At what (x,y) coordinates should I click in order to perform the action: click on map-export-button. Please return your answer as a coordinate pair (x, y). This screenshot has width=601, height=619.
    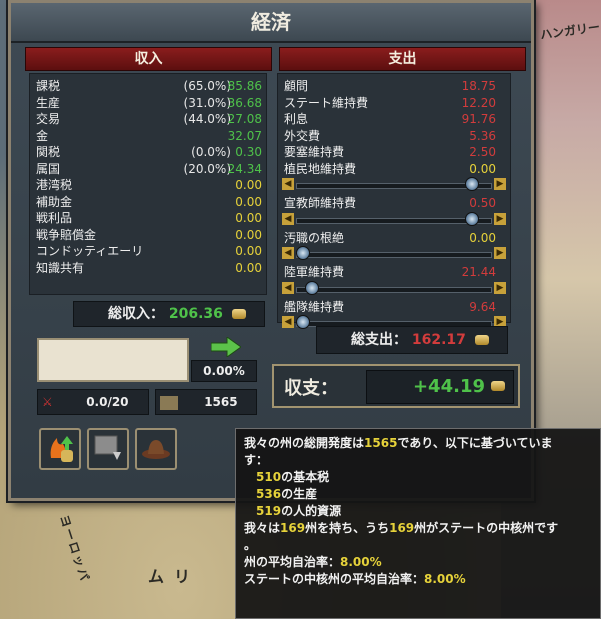
    Looking at the image, I should click on (108, 449).